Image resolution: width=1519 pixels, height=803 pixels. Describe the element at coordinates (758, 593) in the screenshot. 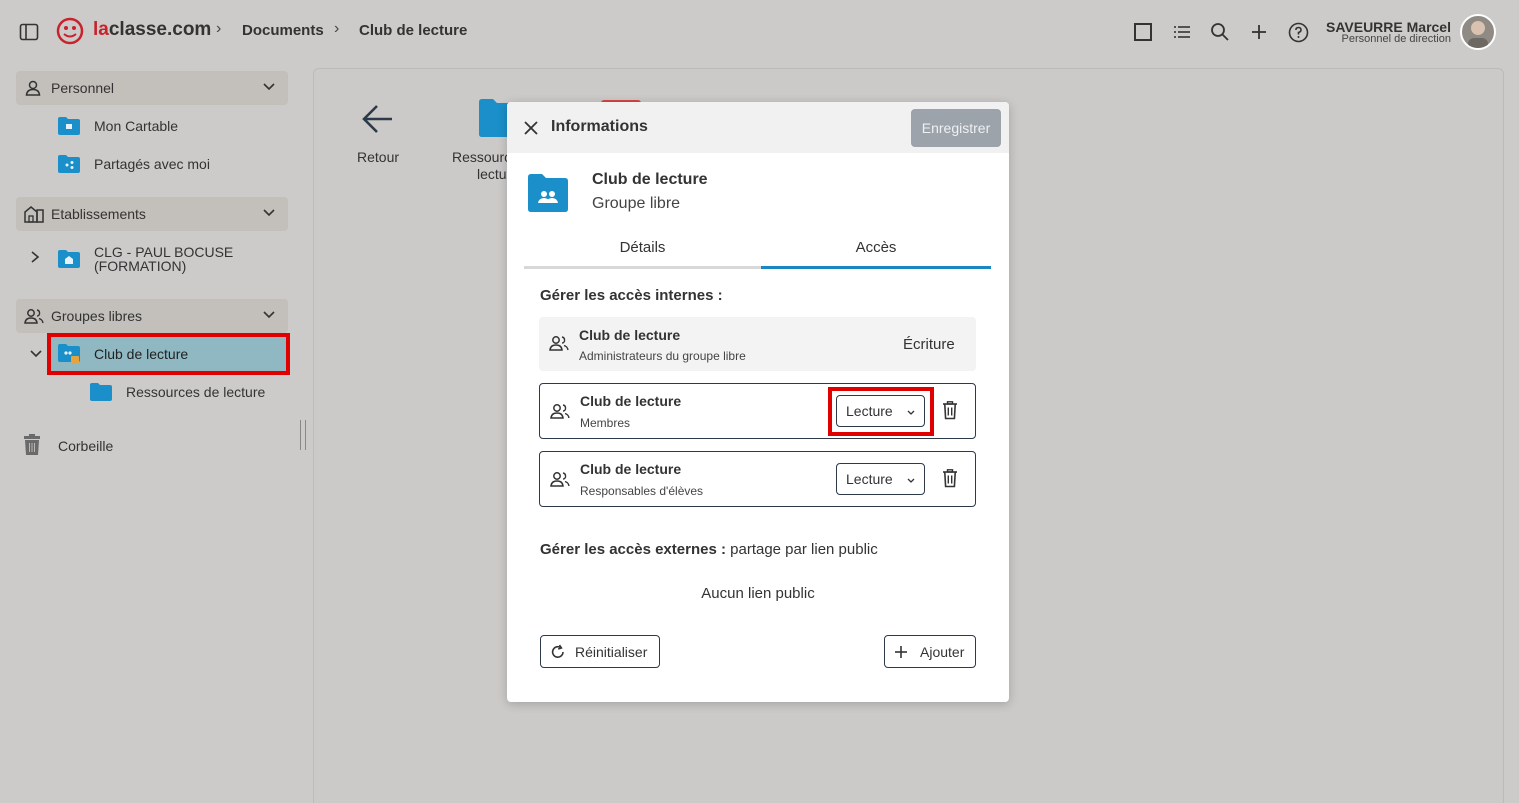

I see `no-public-link-text: Aucun lien public` at that location.